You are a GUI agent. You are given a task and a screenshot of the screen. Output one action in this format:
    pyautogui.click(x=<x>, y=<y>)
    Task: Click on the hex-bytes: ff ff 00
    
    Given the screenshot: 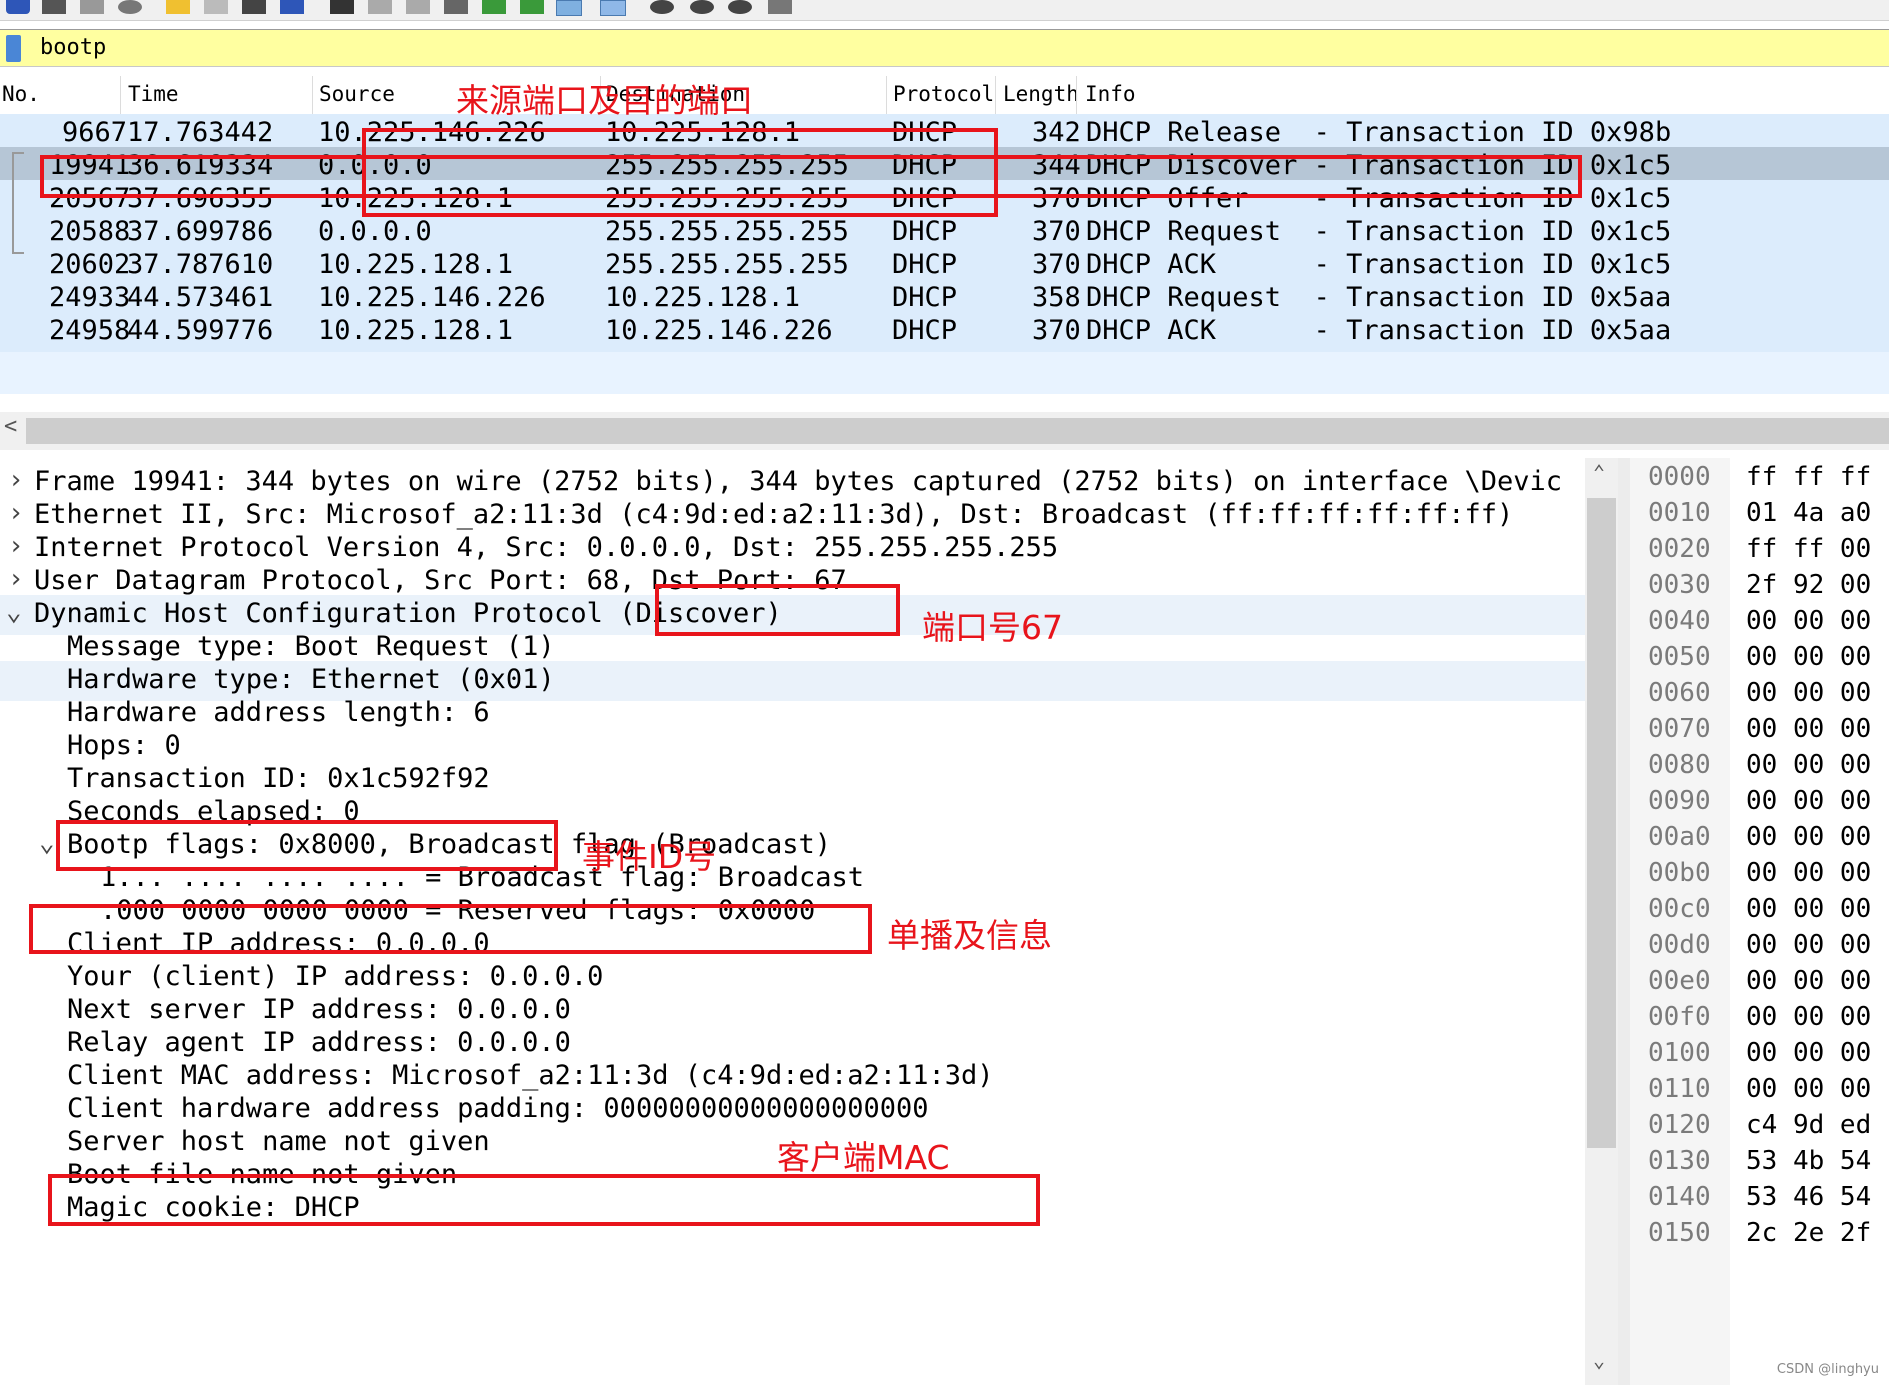 What is the action you would take?
    pyautogui.click(x=1808, y=552)
    